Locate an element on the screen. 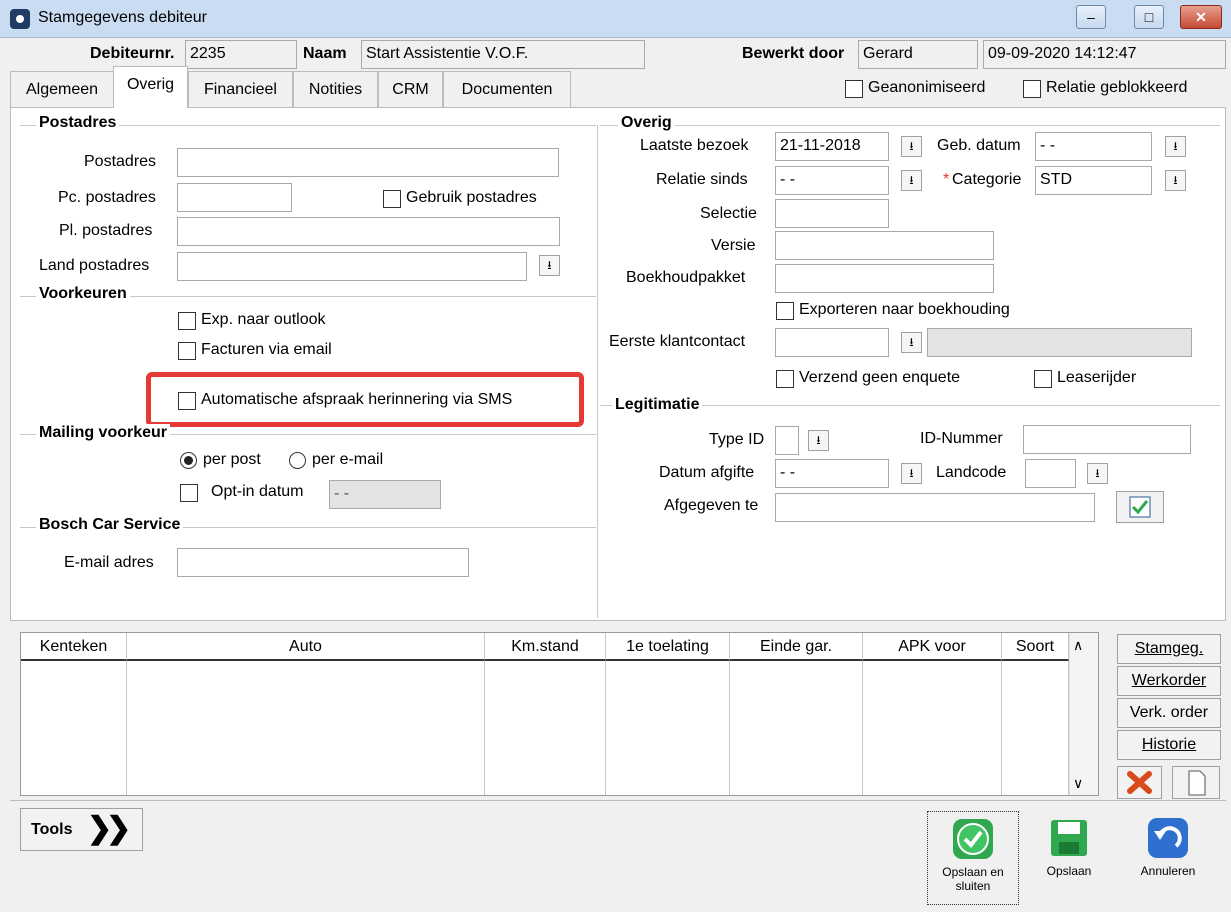  new-button is located at coordinates (1196, 782).